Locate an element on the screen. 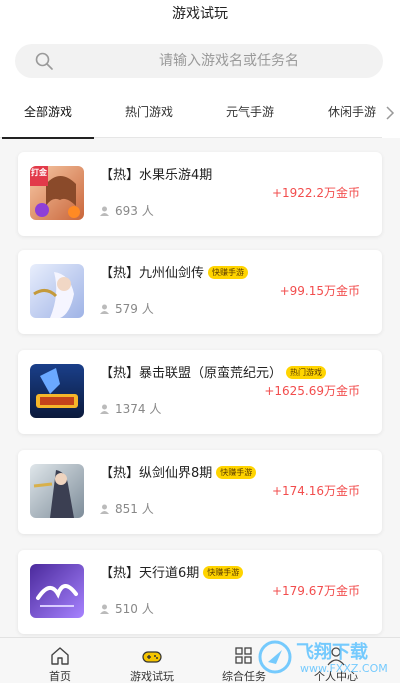  game-title-text: 【热】天行道6期 is located at coordinates (150, 573).